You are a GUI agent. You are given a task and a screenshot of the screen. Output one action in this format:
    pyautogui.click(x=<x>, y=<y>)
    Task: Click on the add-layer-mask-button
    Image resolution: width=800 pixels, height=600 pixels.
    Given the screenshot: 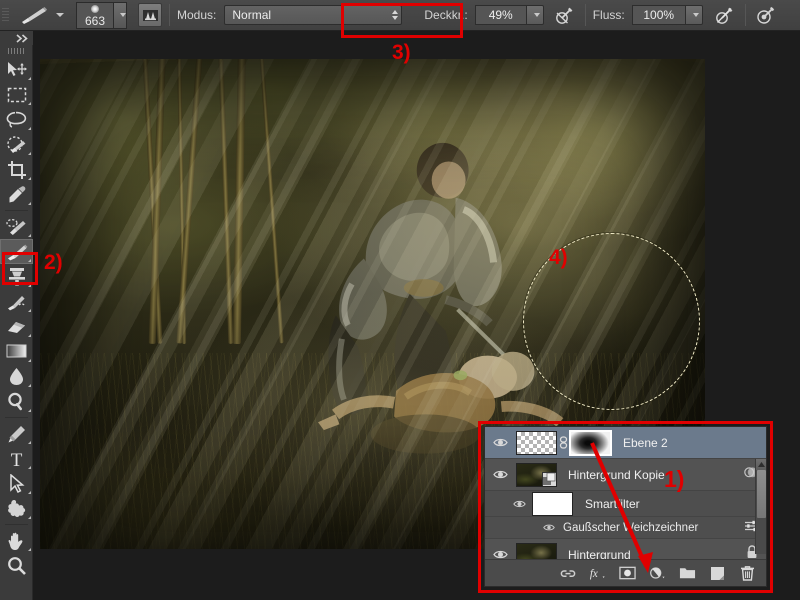 What is the action you would take?
    pyautogui.click(x=627, y=573)
    